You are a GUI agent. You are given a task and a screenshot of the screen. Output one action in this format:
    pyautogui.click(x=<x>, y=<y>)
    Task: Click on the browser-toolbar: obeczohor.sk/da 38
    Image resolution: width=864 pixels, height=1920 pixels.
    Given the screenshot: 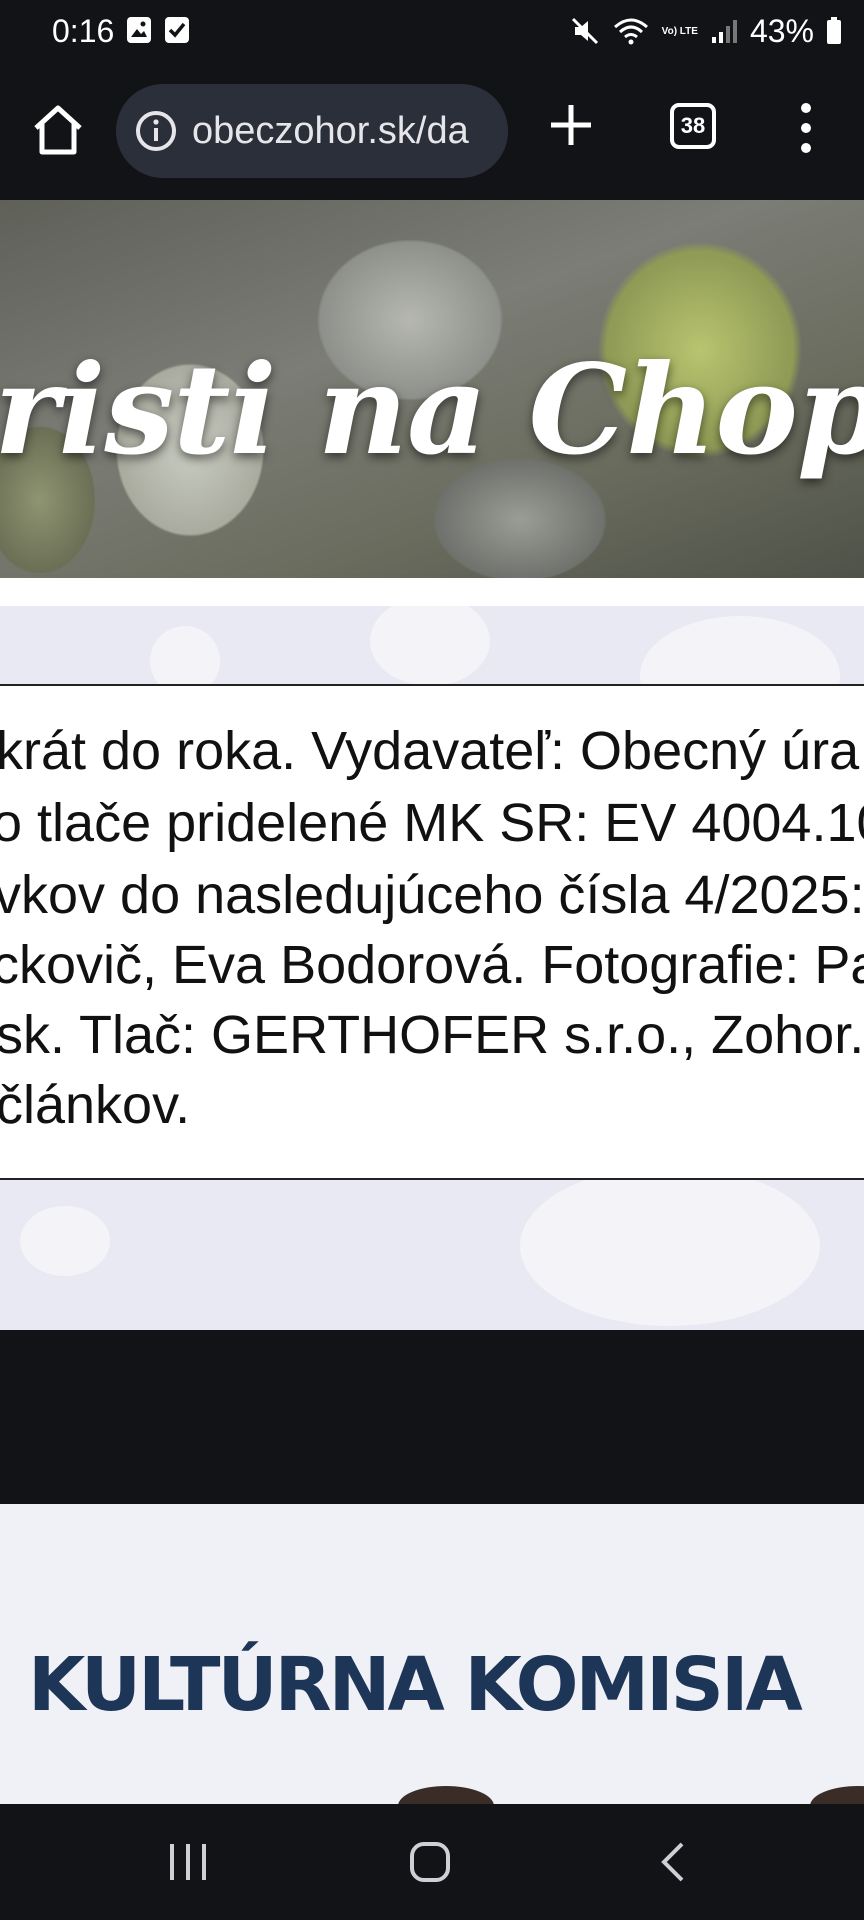 What is the action you would take?
    pyautogui.click(x=432, y=131)
    